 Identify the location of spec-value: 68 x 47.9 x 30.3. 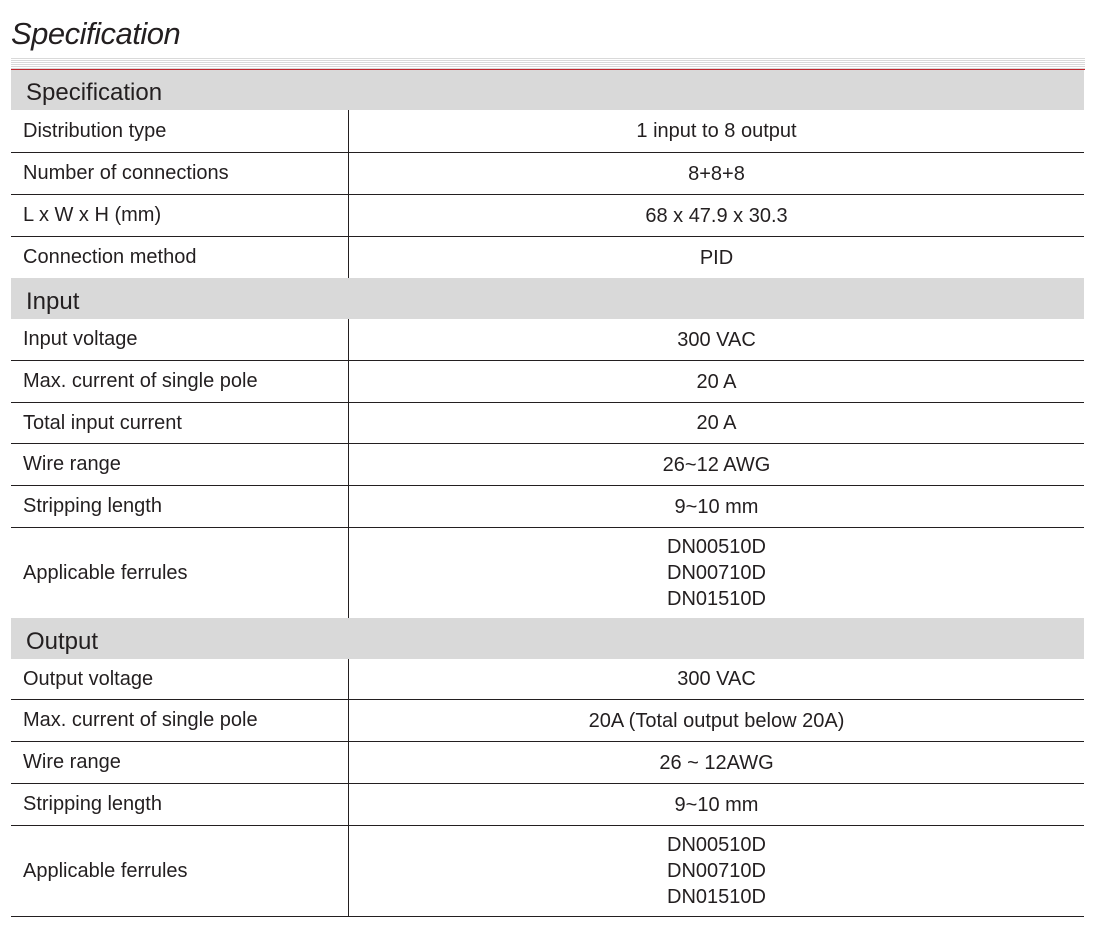
(716, 215).